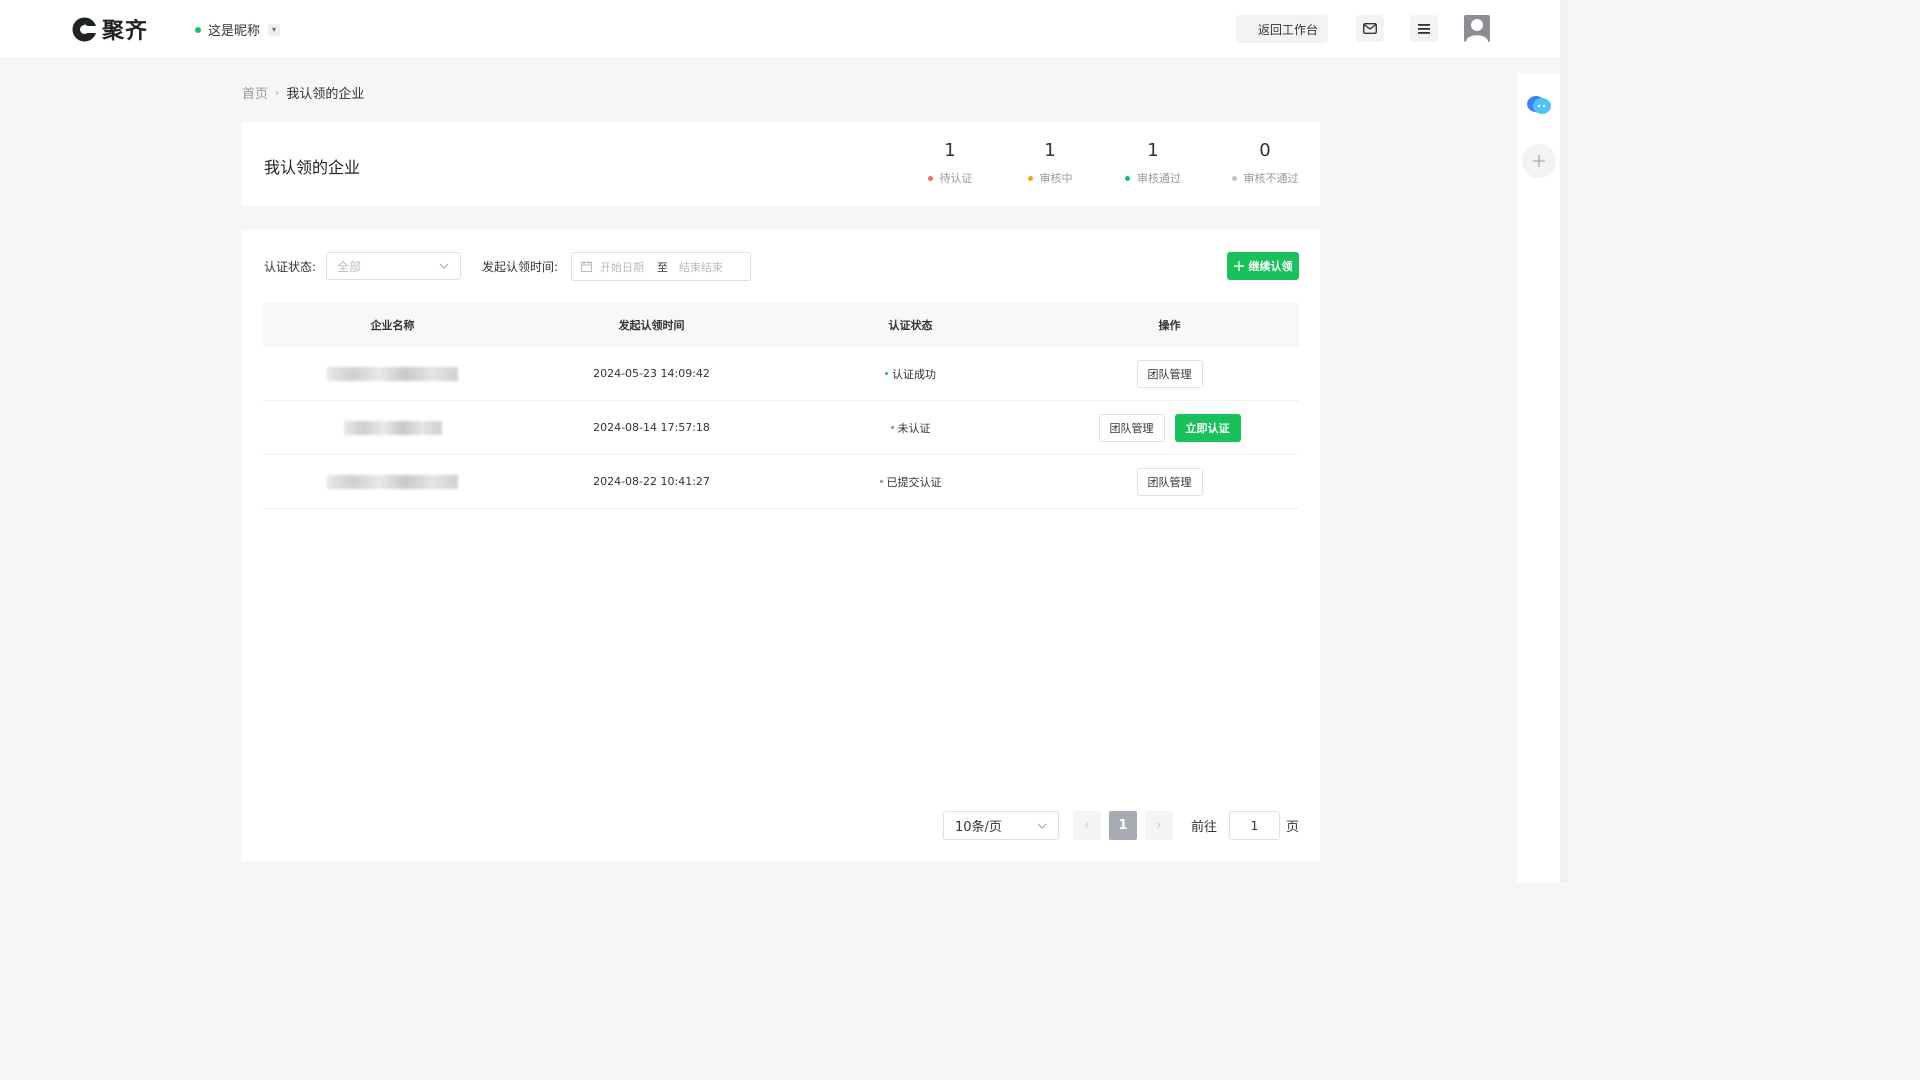  Describe the element at coordinates (1271, 178) in the screenshot. I see `stat-label: 审核不通过` at that location.